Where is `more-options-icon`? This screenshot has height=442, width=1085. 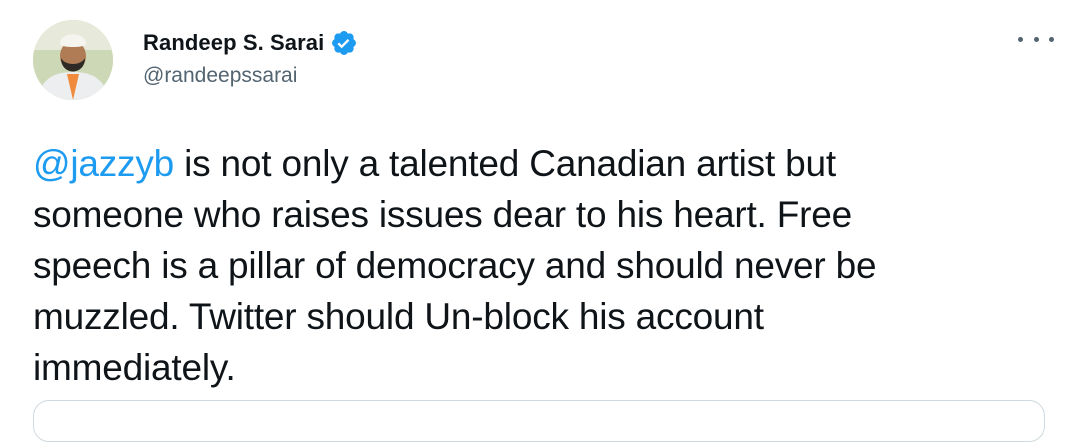
more-options-icon is located at coordinates (1036, 39).